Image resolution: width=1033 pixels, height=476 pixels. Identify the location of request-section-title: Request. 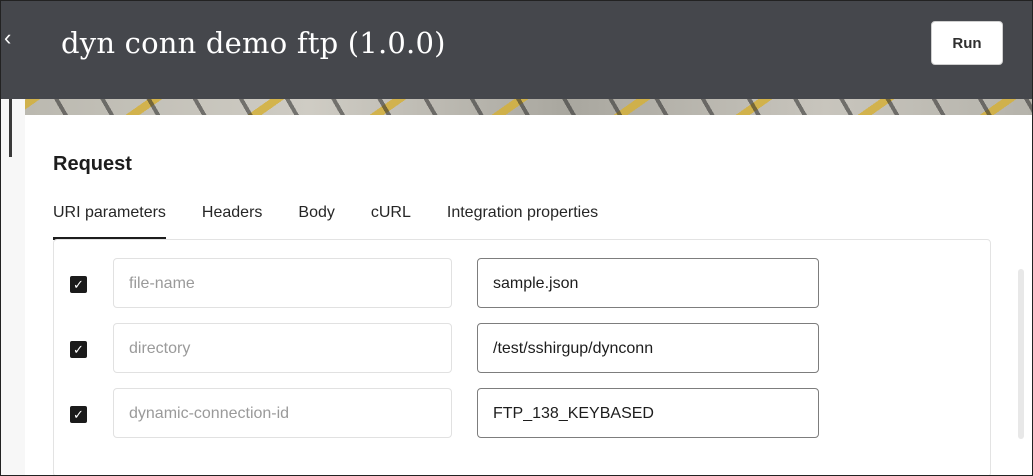
(92, 164).